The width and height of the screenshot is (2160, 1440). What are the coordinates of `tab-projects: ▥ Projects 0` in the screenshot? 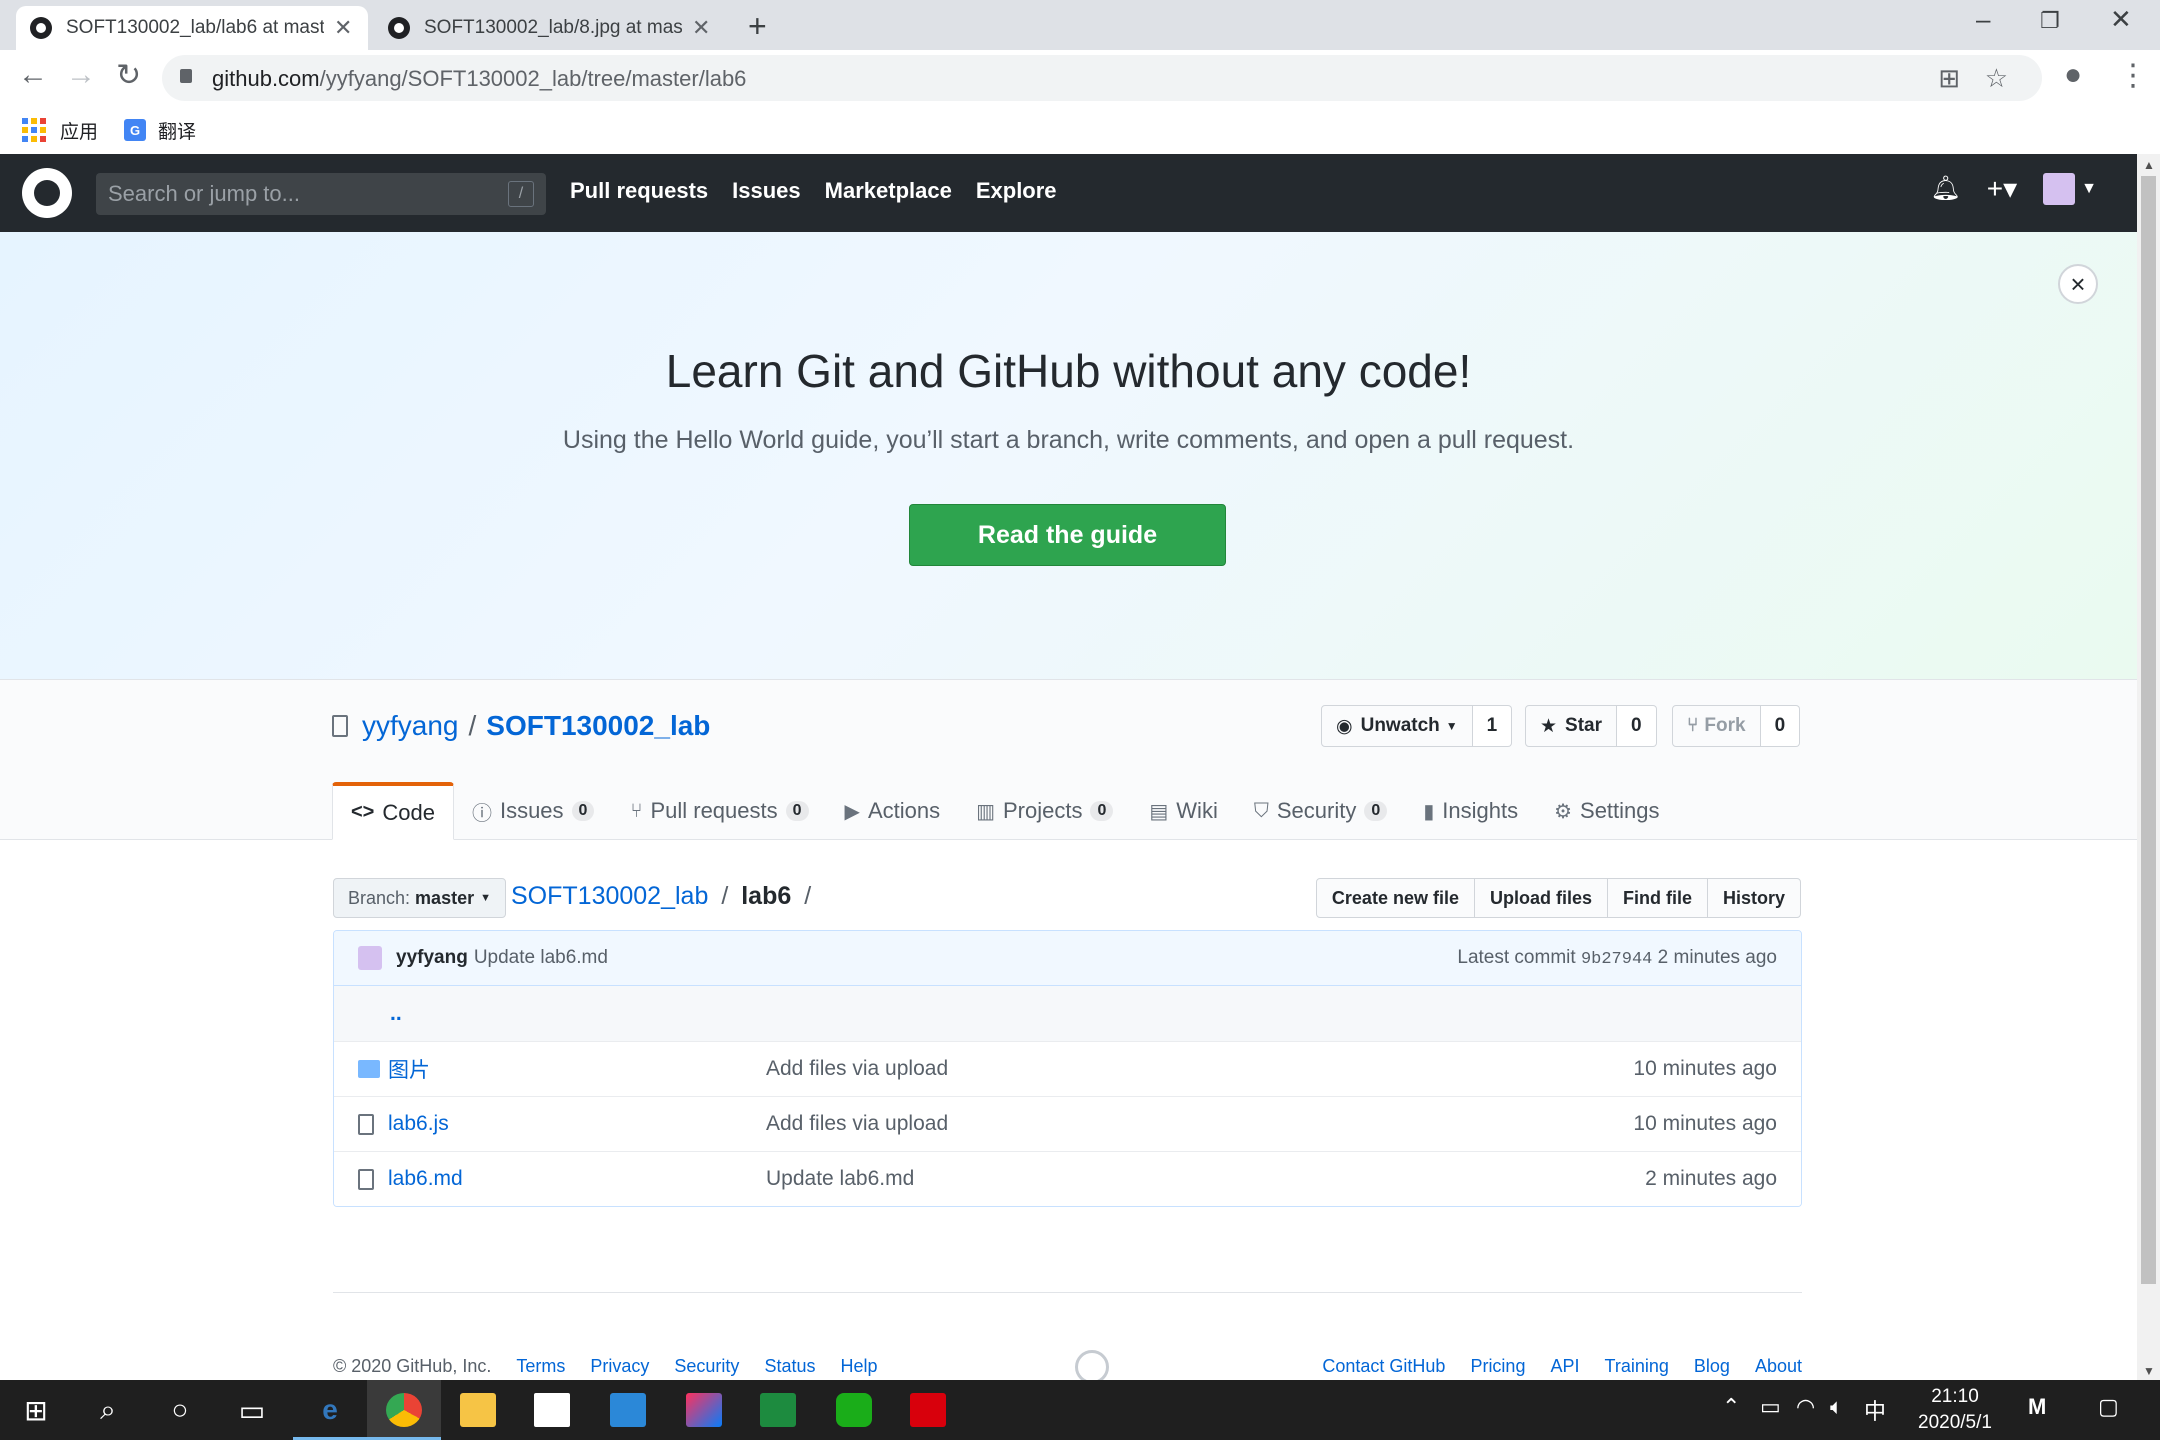 It's located at (1044, 811).